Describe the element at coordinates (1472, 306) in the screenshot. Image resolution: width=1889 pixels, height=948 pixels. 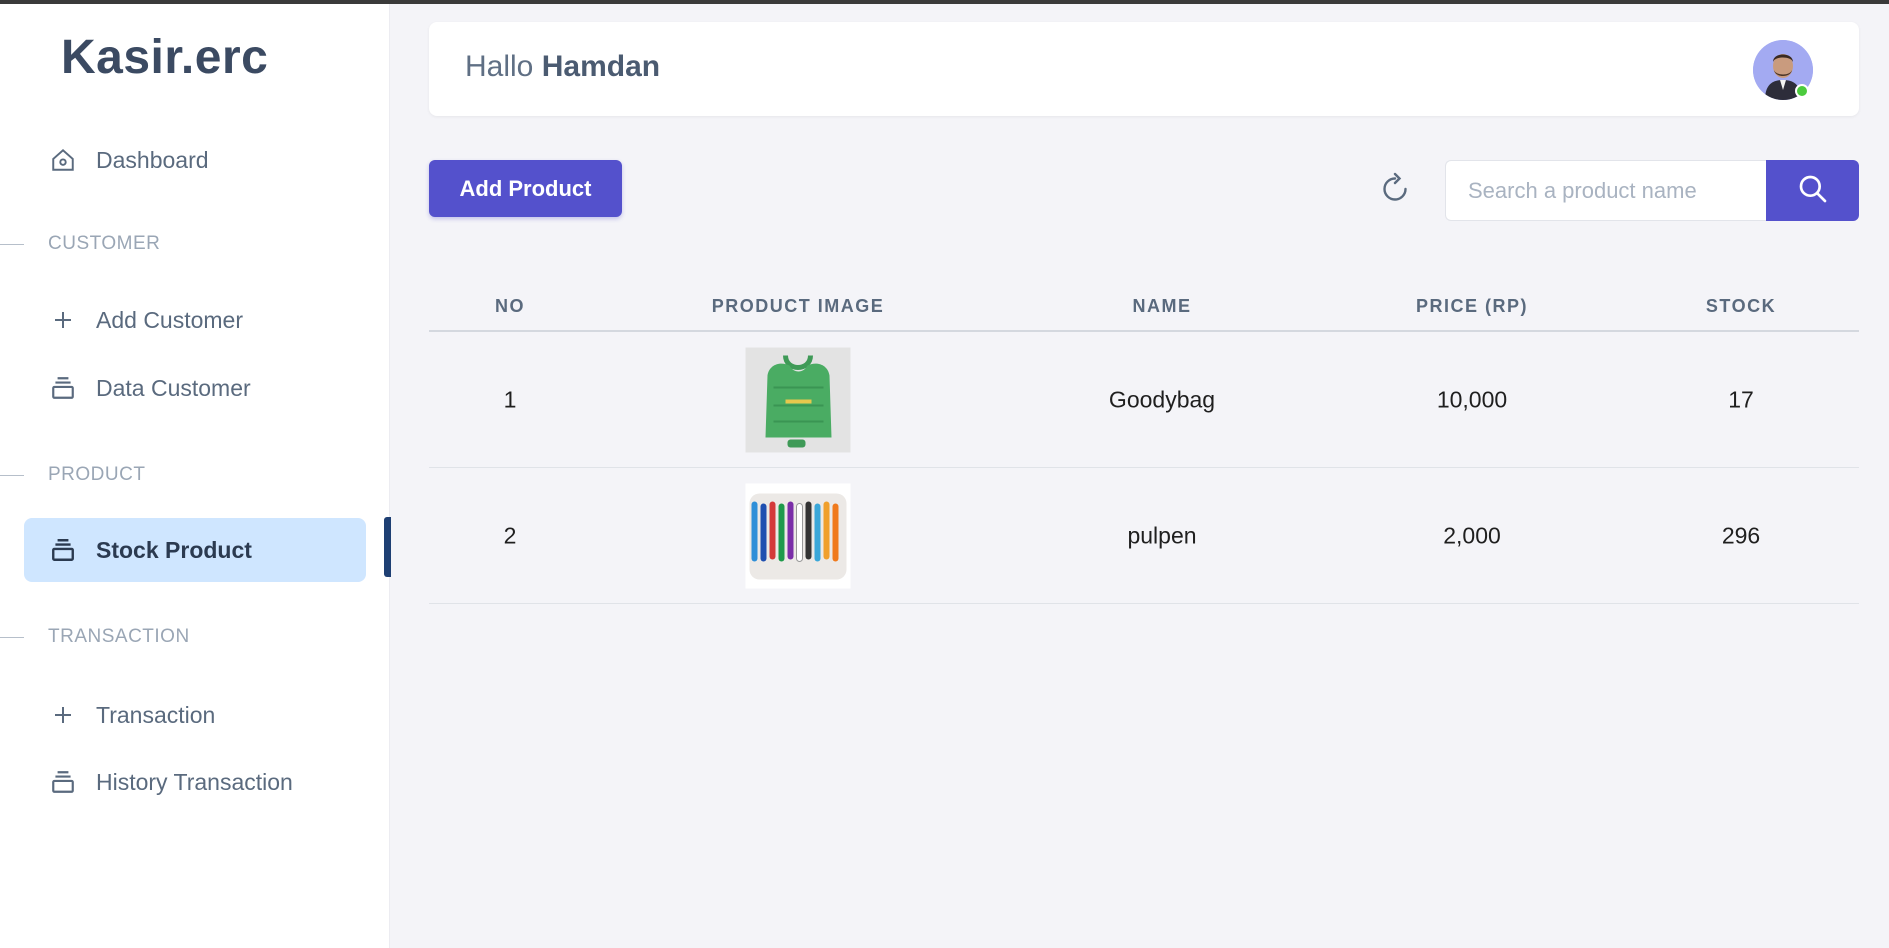
I see `column-header-price: PRICE (RP)` at that location.